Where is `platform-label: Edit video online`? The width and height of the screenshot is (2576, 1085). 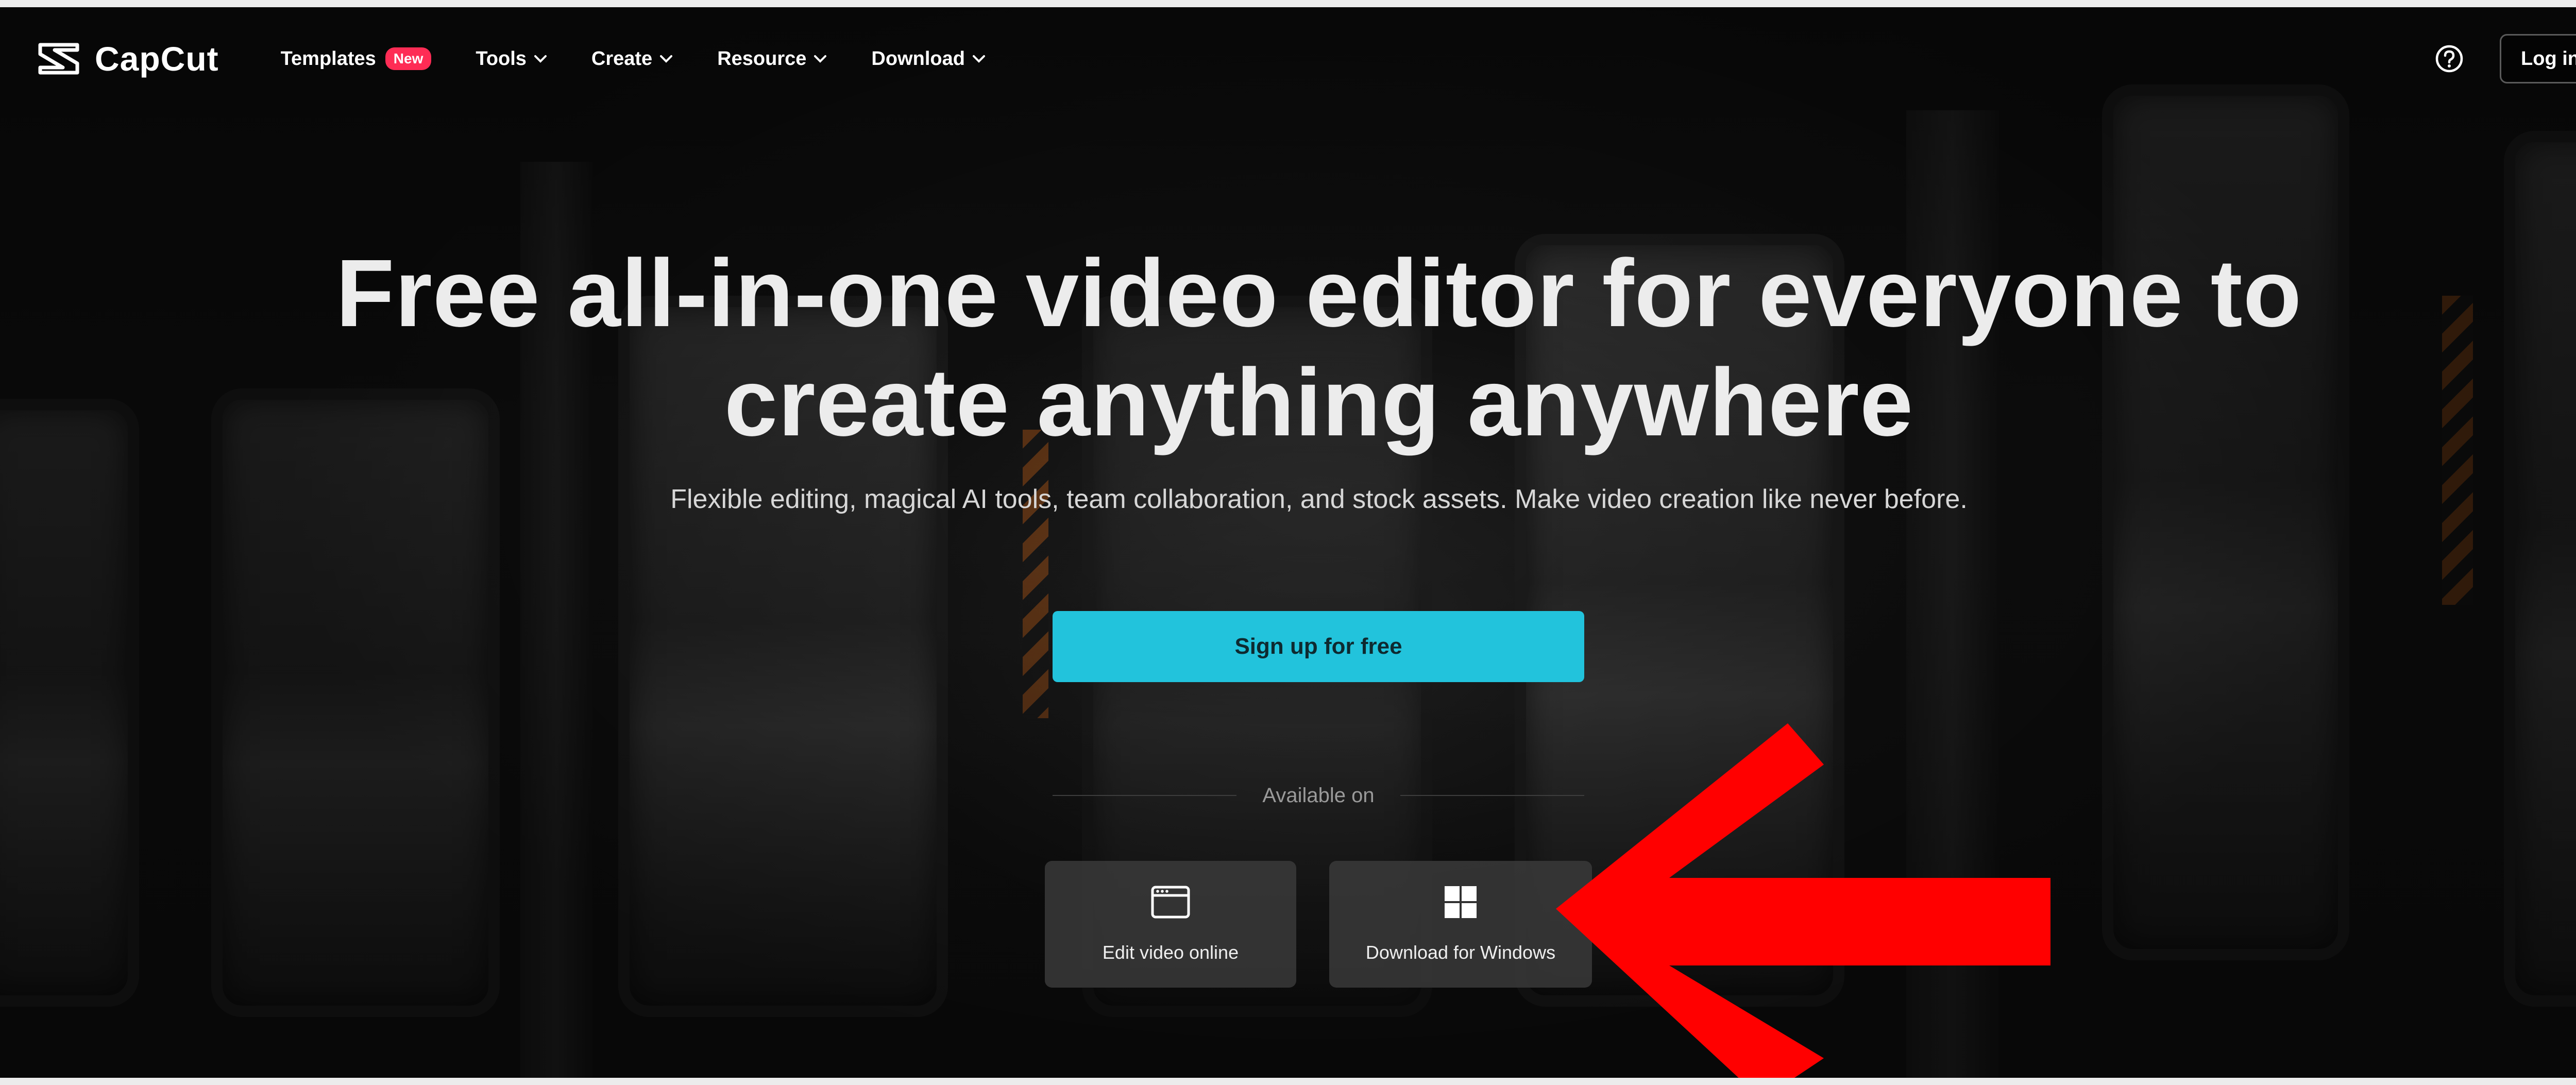 platform-label: Edit video online is located at coordinates (1170, 952).